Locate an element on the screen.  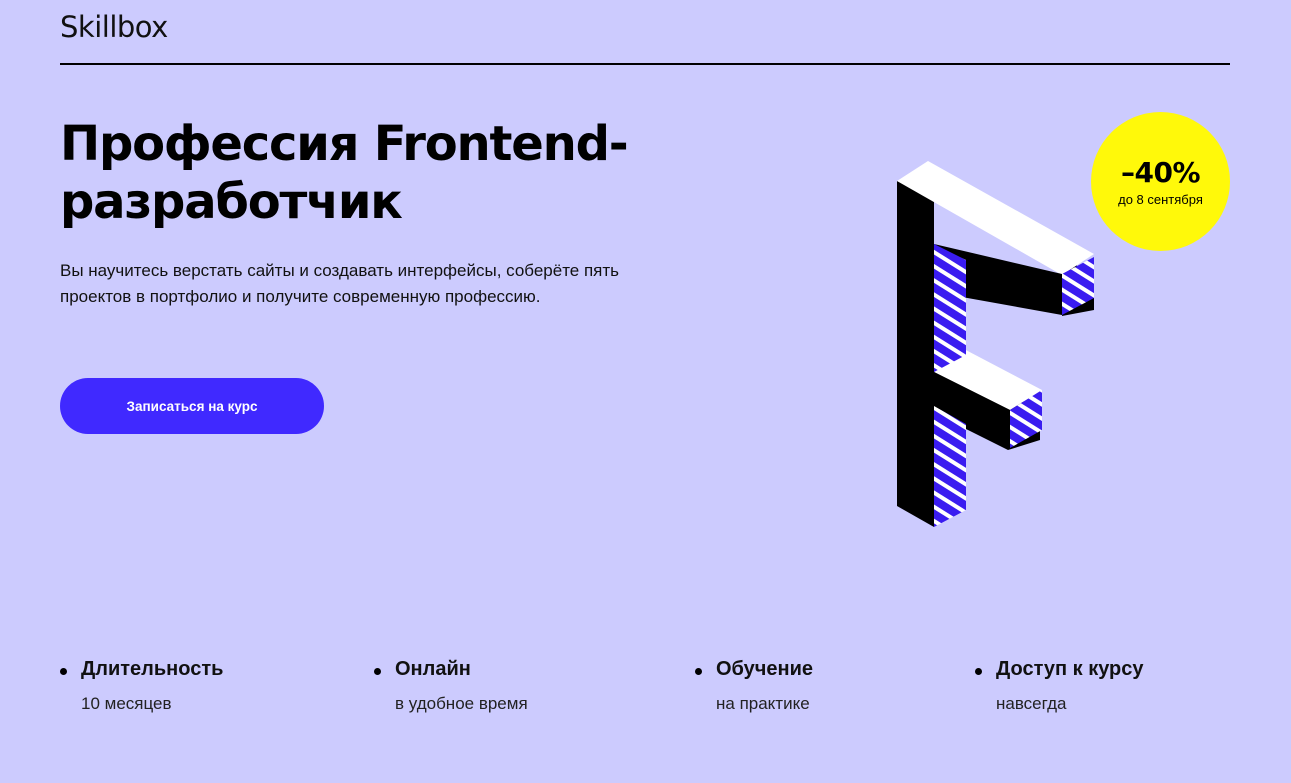
letter-f-striped-inner-upper is located at coordinates (950, 308).